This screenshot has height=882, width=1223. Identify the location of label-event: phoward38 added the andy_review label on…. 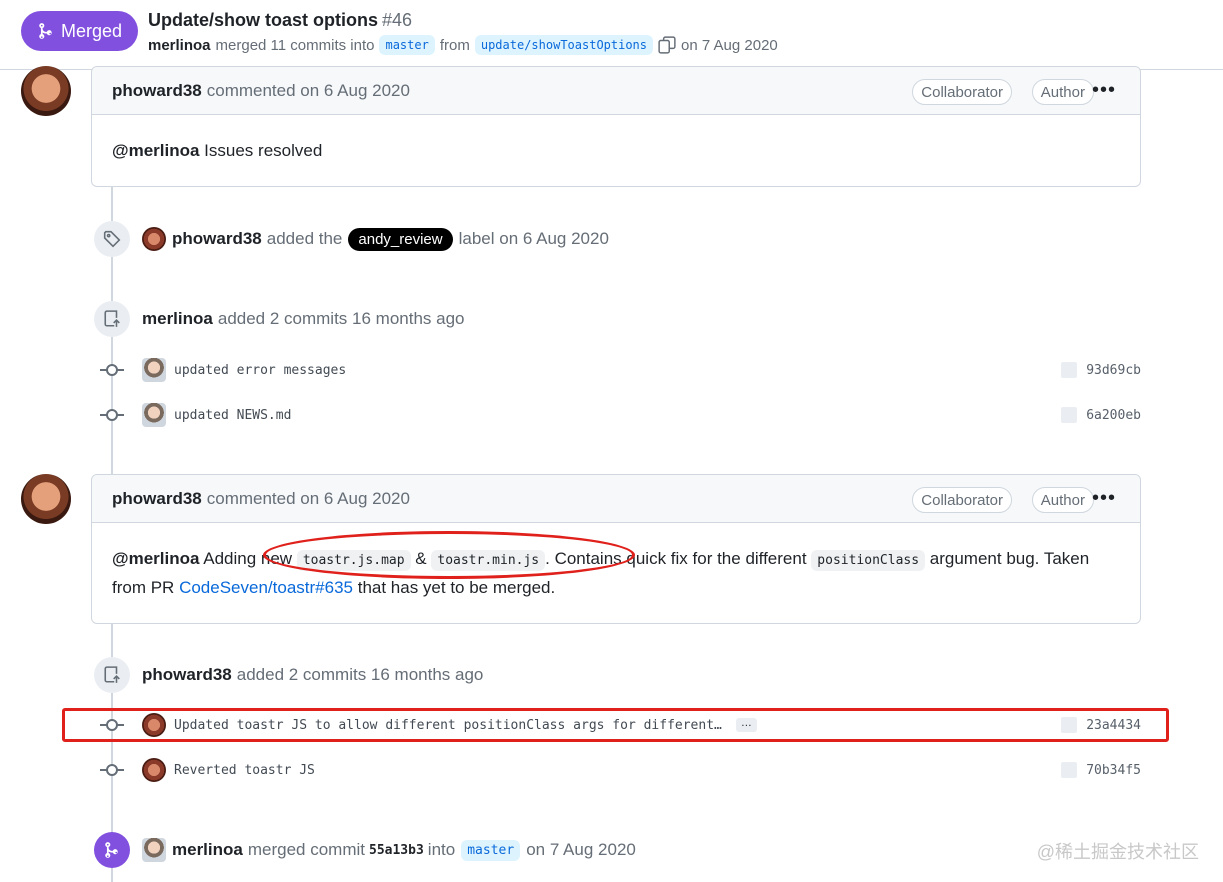
(351, 239).